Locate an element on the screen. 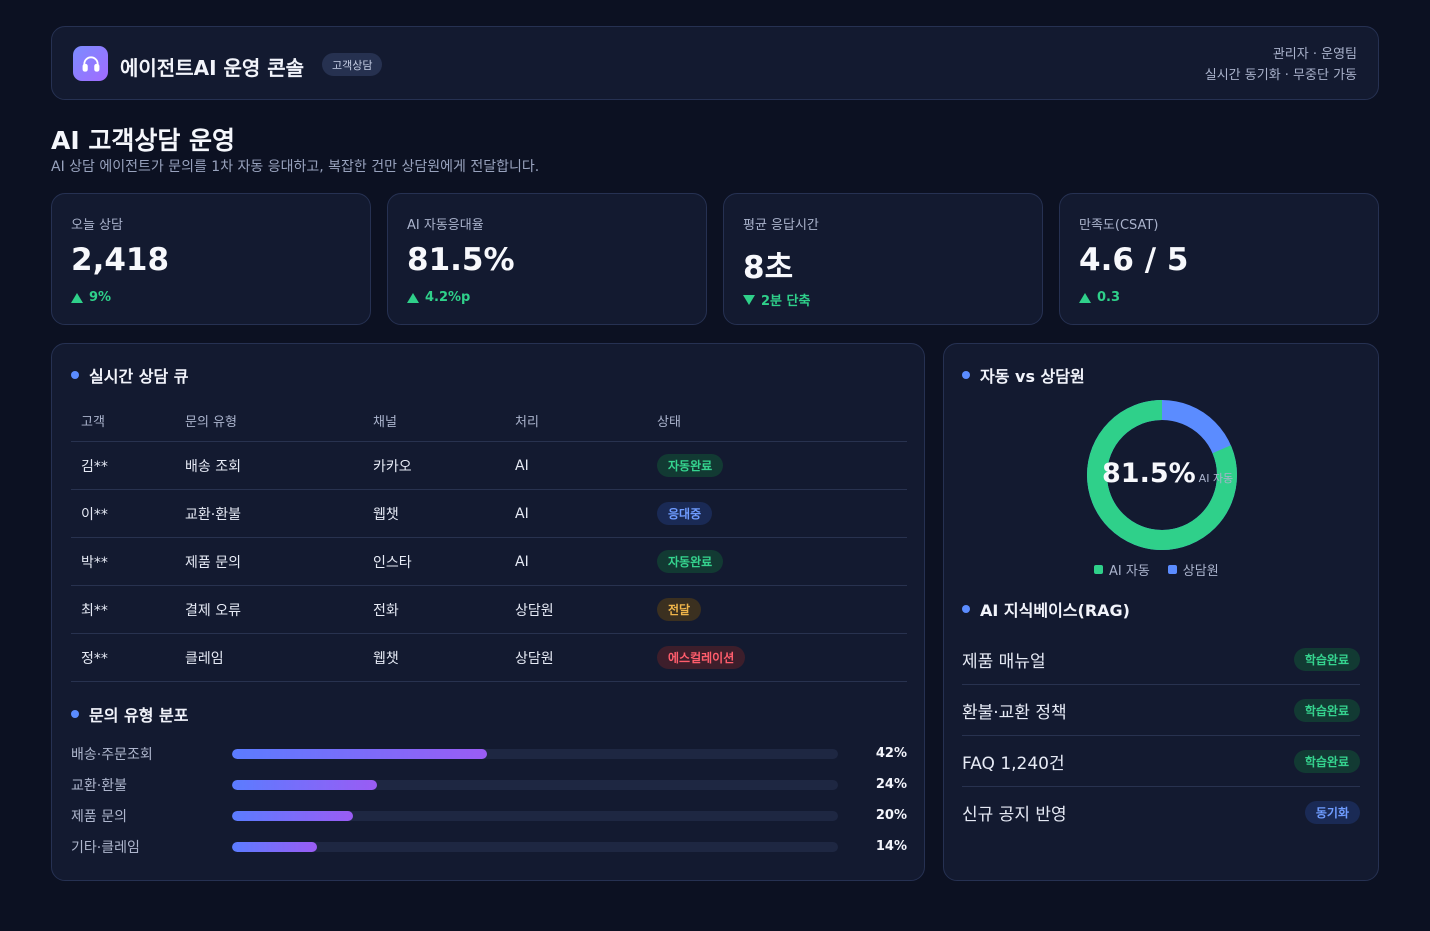  kpi-label: 오늘 상담 is located at coordinates (97, 225).